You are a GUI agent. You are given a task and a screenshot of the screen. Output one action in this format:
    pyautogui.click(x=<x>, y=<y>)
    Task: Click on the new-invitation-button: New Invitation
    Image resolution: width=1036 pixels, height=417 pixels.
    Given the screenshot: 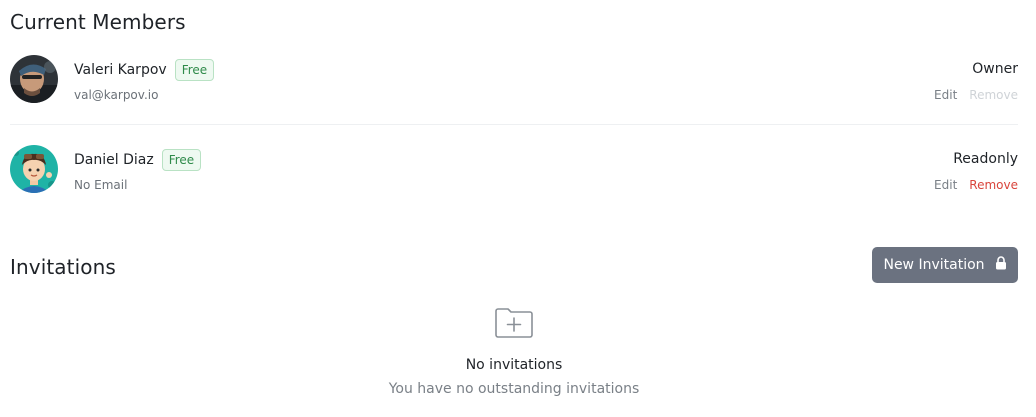 What is the action you would take?
    pyautogui.click(x=945, y=265)
    